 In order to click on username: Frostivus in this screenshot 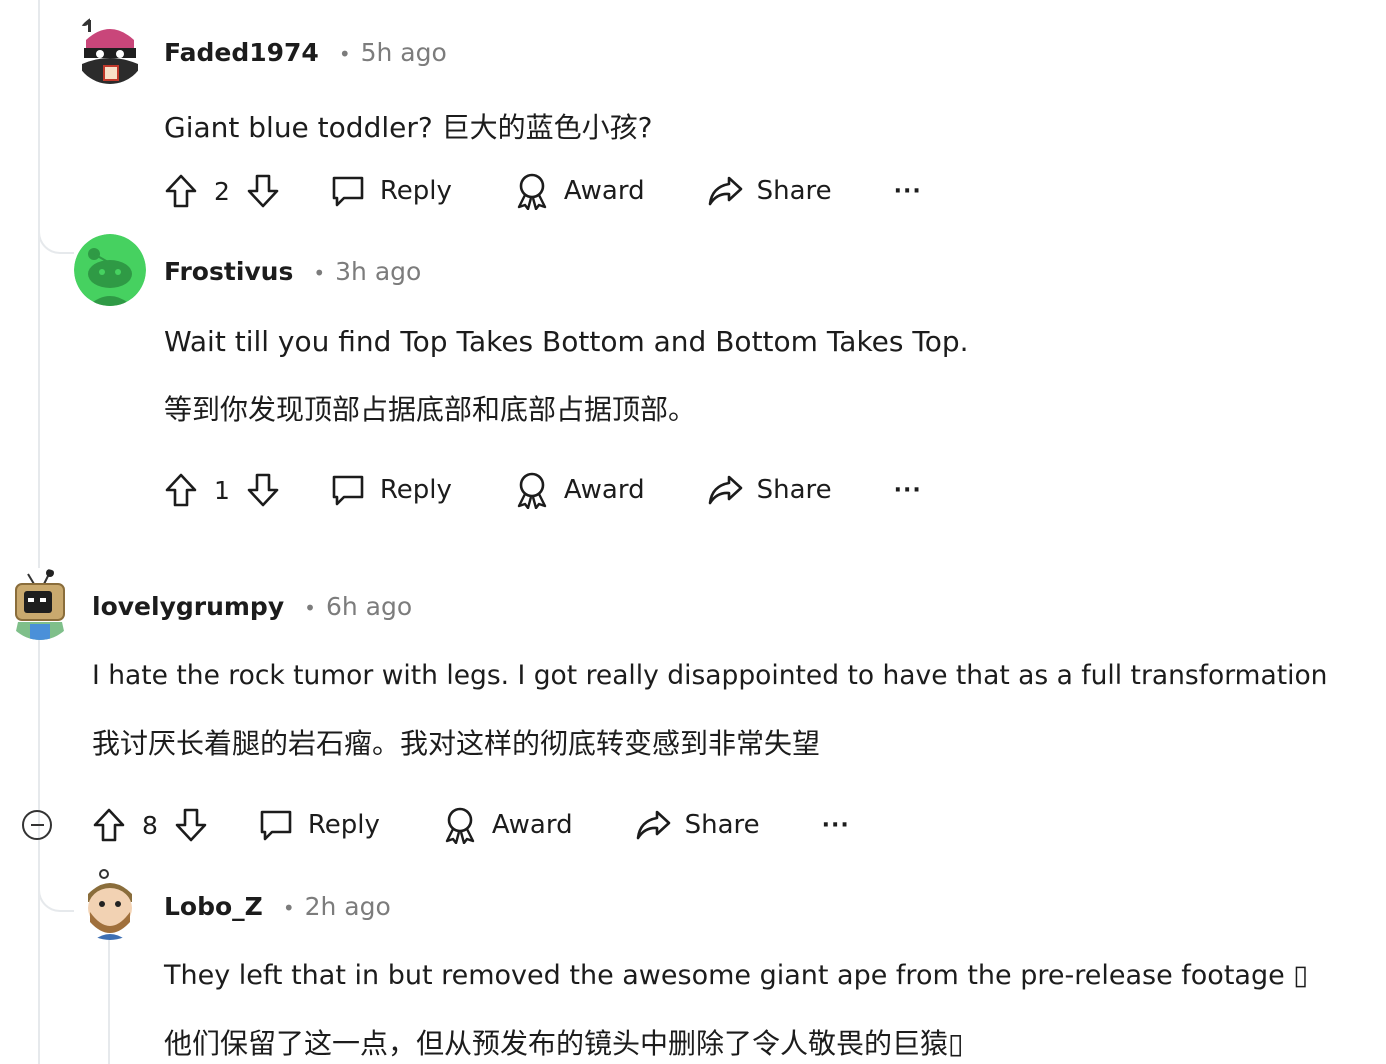, I will do `click(228, 271)`.